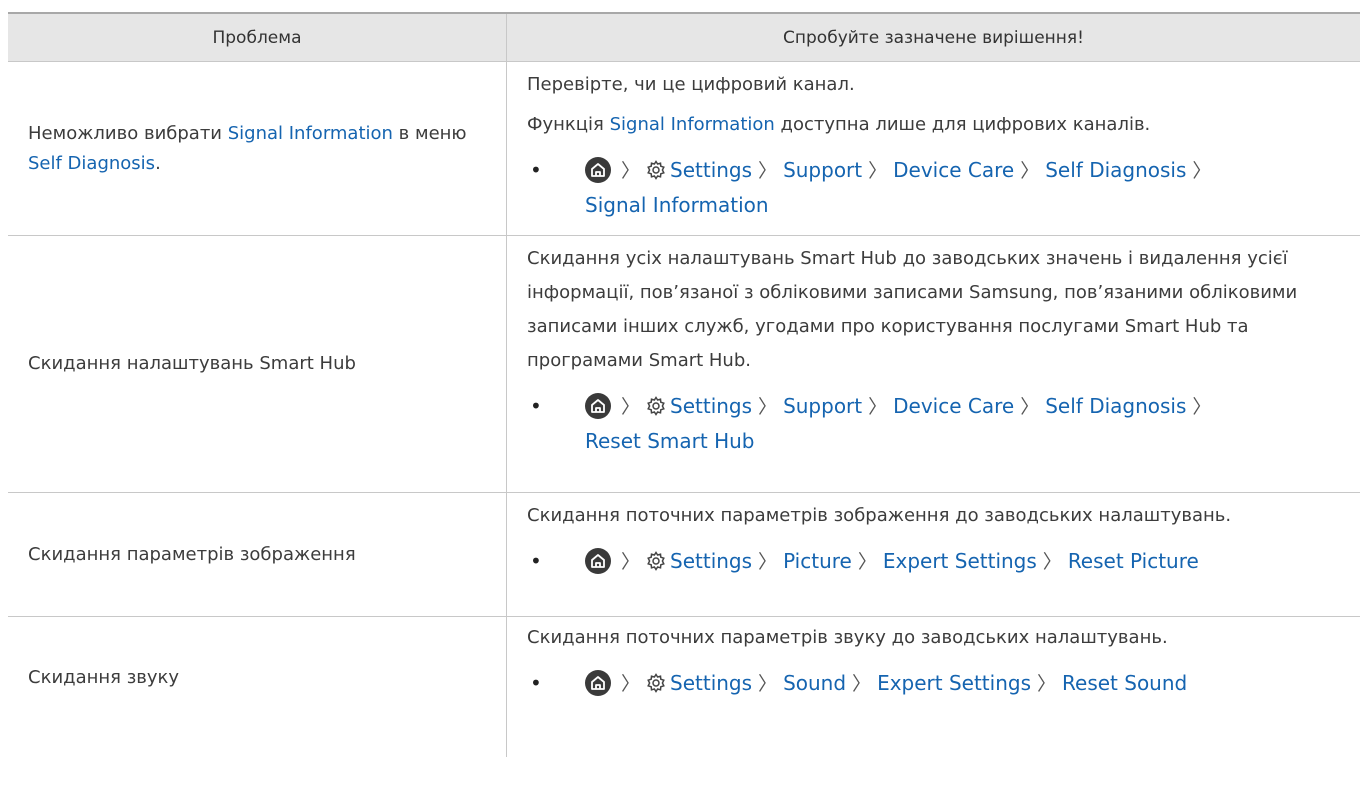 The image size is (1360, 787). What do you see at coordinates (814, 683) in the screenshot?
I see `menu-item-sound: Sound` at bounding box center [814, 683].